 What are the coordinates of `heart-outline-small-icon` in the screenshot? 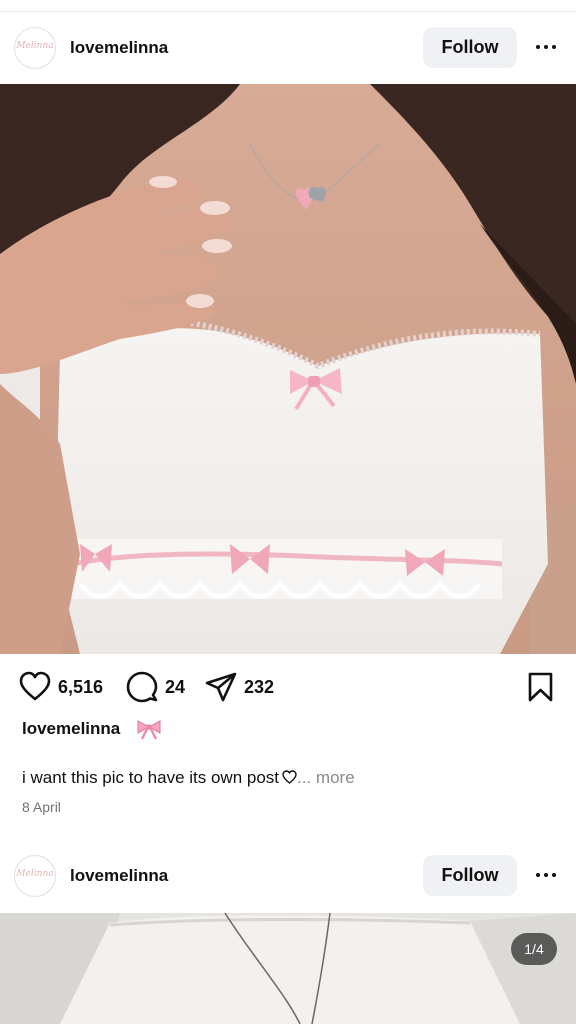 It's located at (289, 777).